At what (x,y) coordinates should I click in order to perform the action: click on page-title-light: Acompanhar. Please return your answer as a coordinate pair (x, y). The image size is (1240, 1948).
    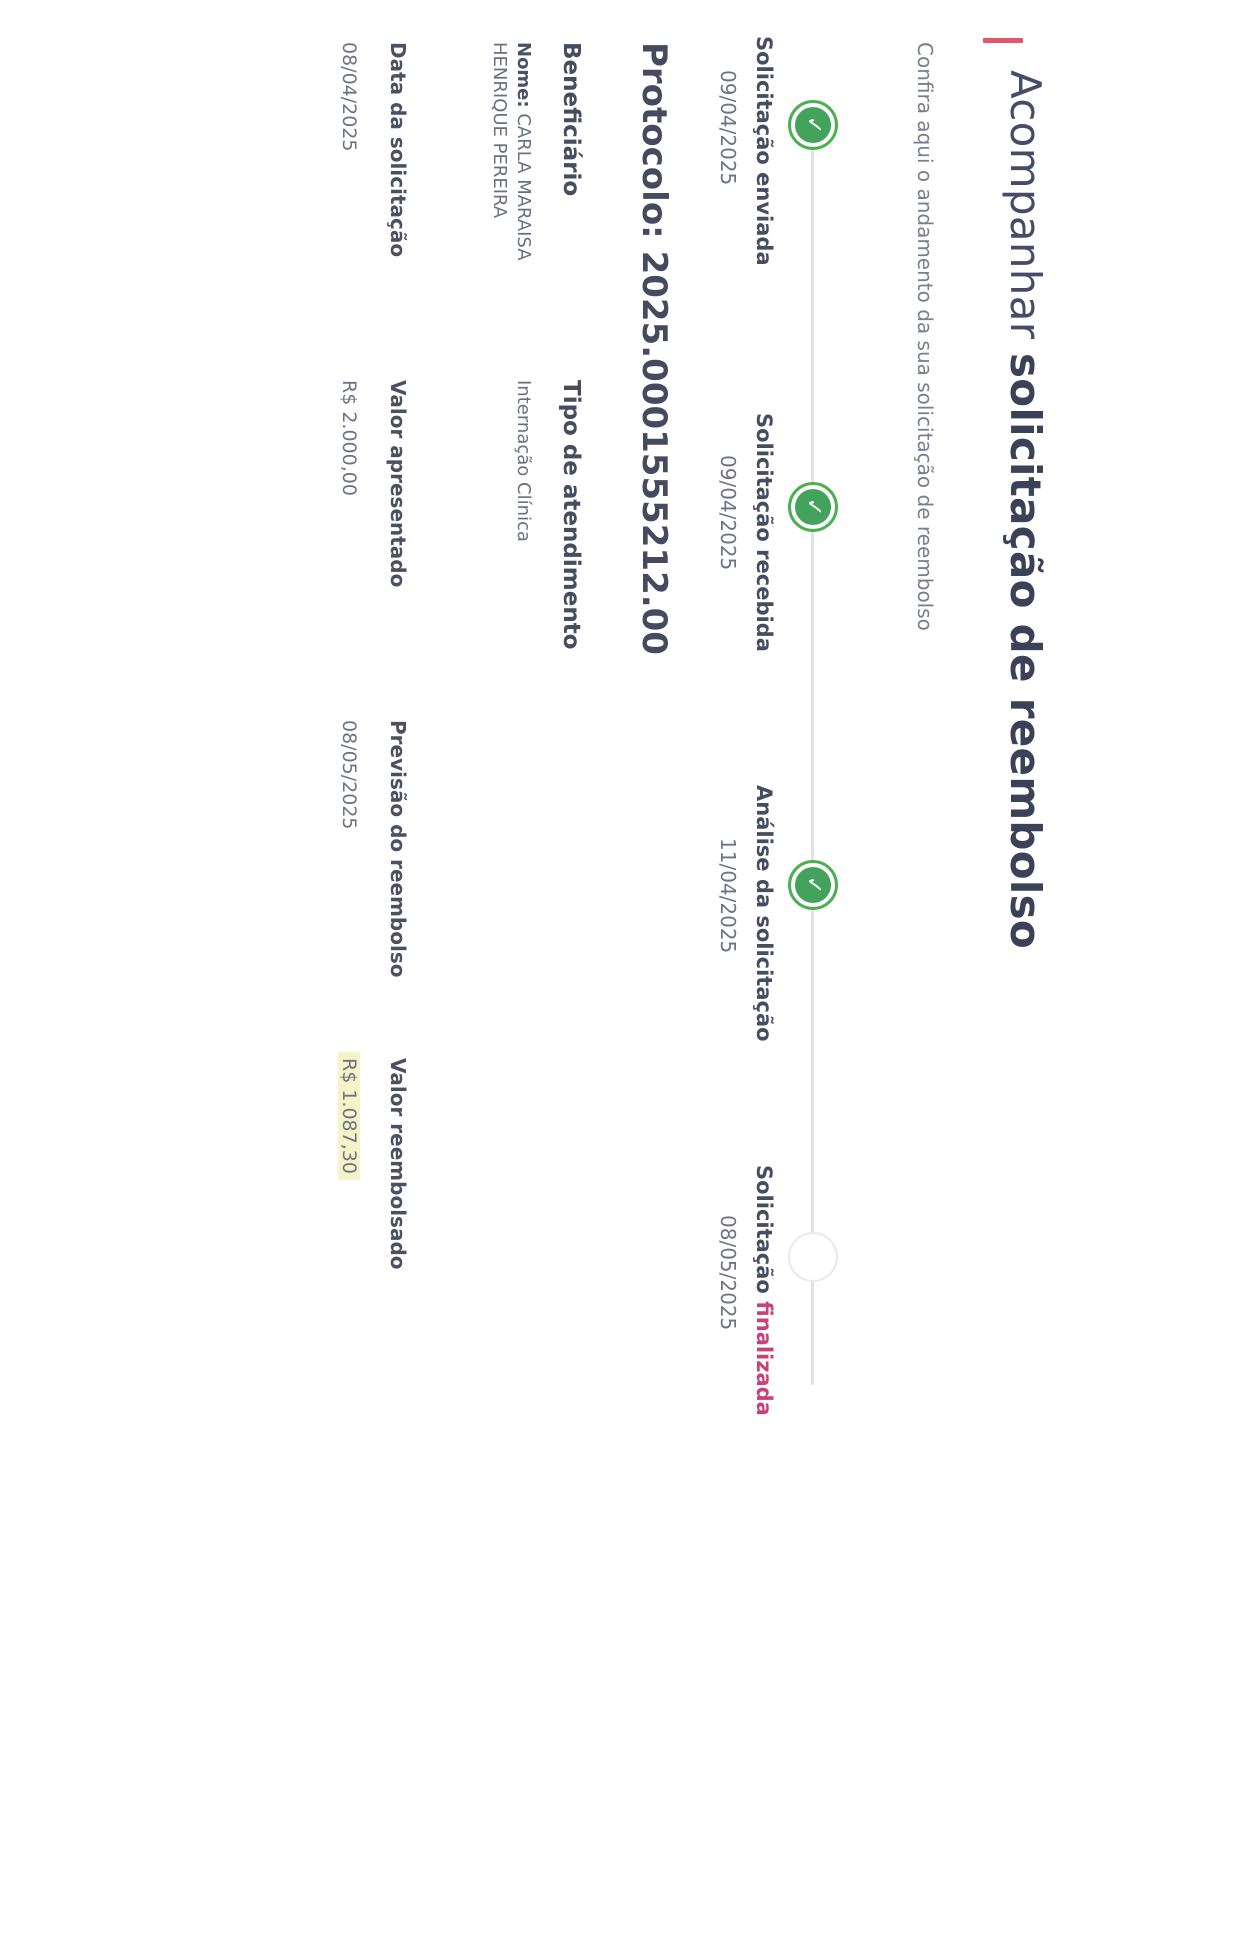
    Looking at the image, I should click on (1025, 211).